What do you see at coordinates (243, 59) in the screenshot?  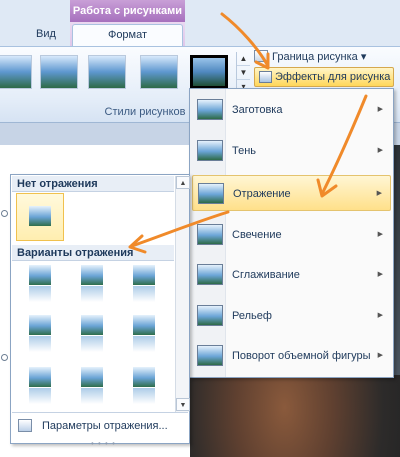 I see `gallery-up-icon: ▲` at bounding box center [243, 59].